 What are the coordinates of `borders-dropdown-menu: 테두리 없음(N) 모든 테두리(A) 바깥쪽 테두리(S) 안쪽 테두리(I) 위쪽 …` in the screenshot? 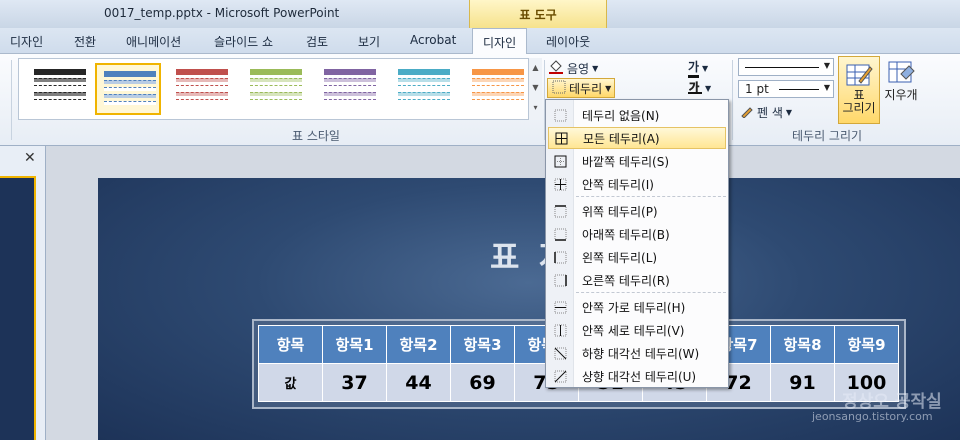 It's located at (637, 243).